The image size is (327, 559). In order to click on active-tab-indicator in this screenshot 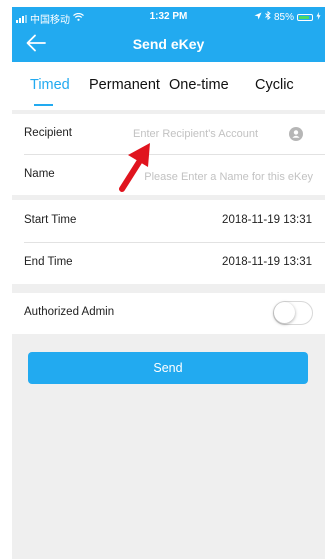, I will do `click(43, 105)`.